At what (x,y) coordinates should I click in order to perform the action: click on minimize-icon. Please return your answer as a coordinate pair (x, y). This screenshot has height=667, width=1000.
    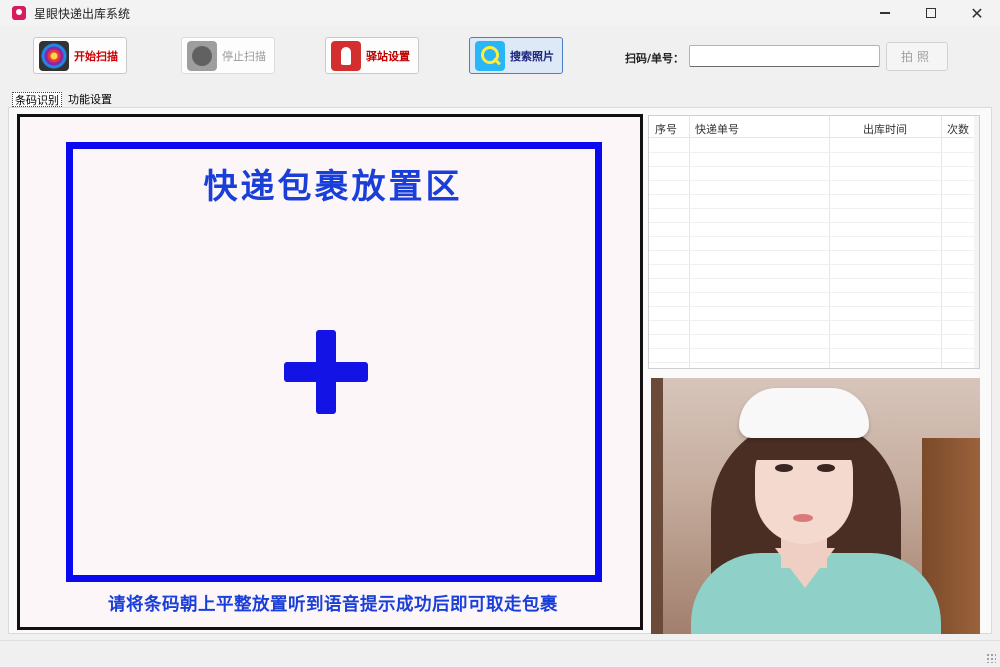
    Looking at the image, I should click on (885, 13).